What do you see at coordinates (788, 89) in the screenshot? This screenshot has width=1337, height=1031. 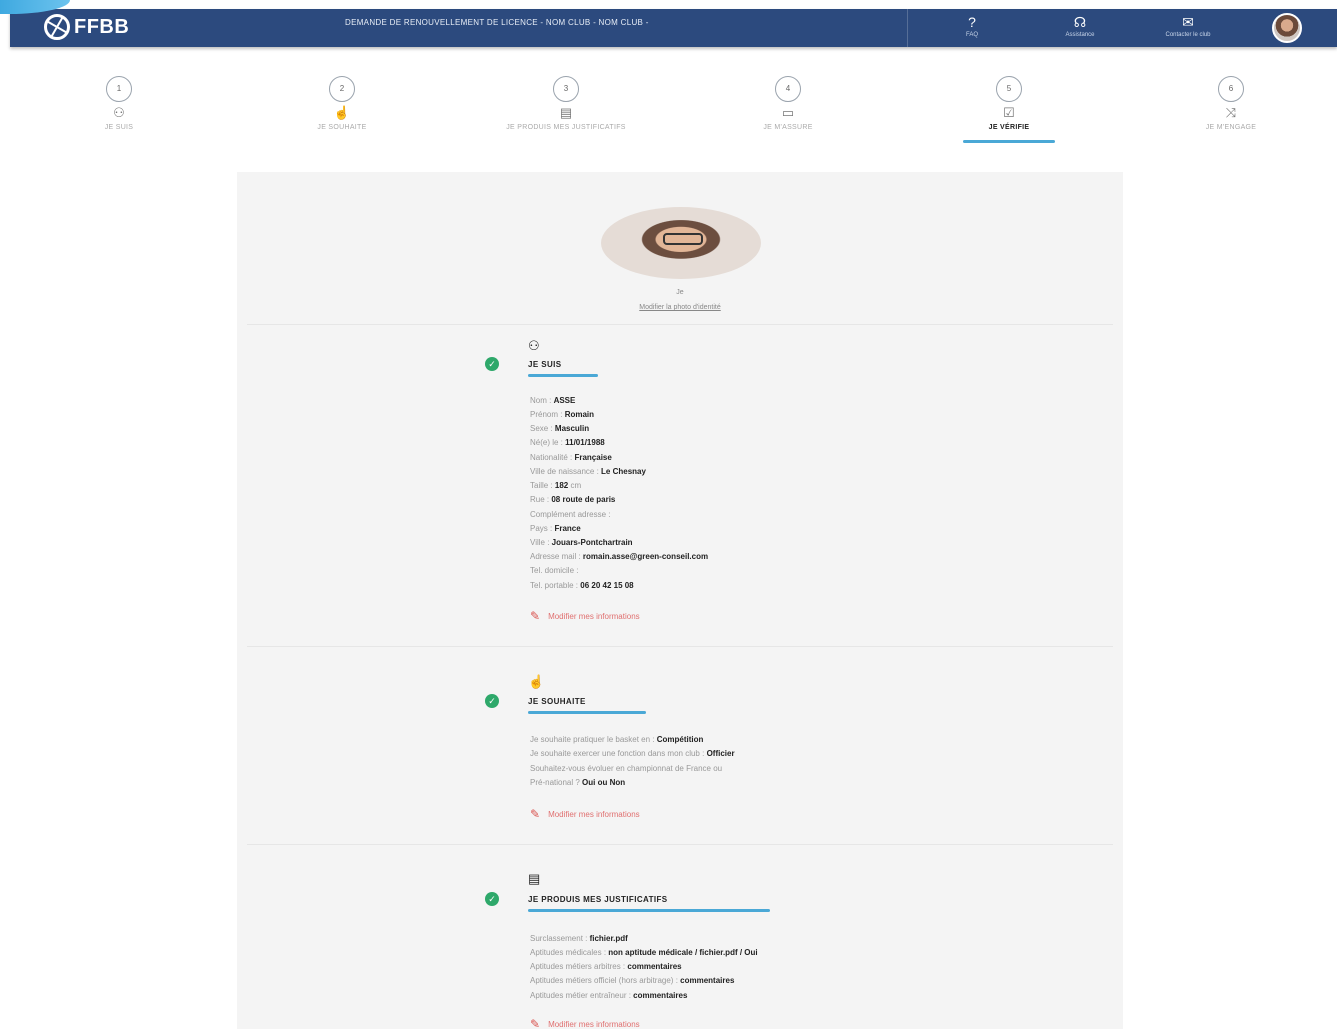 I see `step-number: 4` at bounding box center [788, 89].